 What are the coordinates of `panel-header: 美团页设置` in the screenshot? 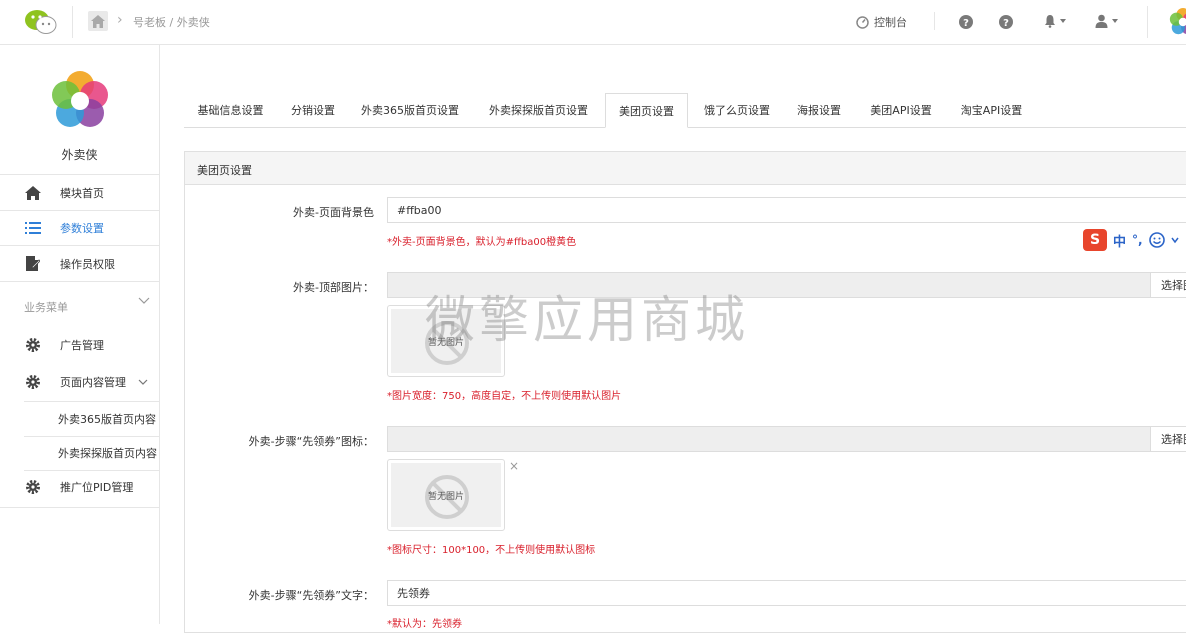 It's located at (685, 168).